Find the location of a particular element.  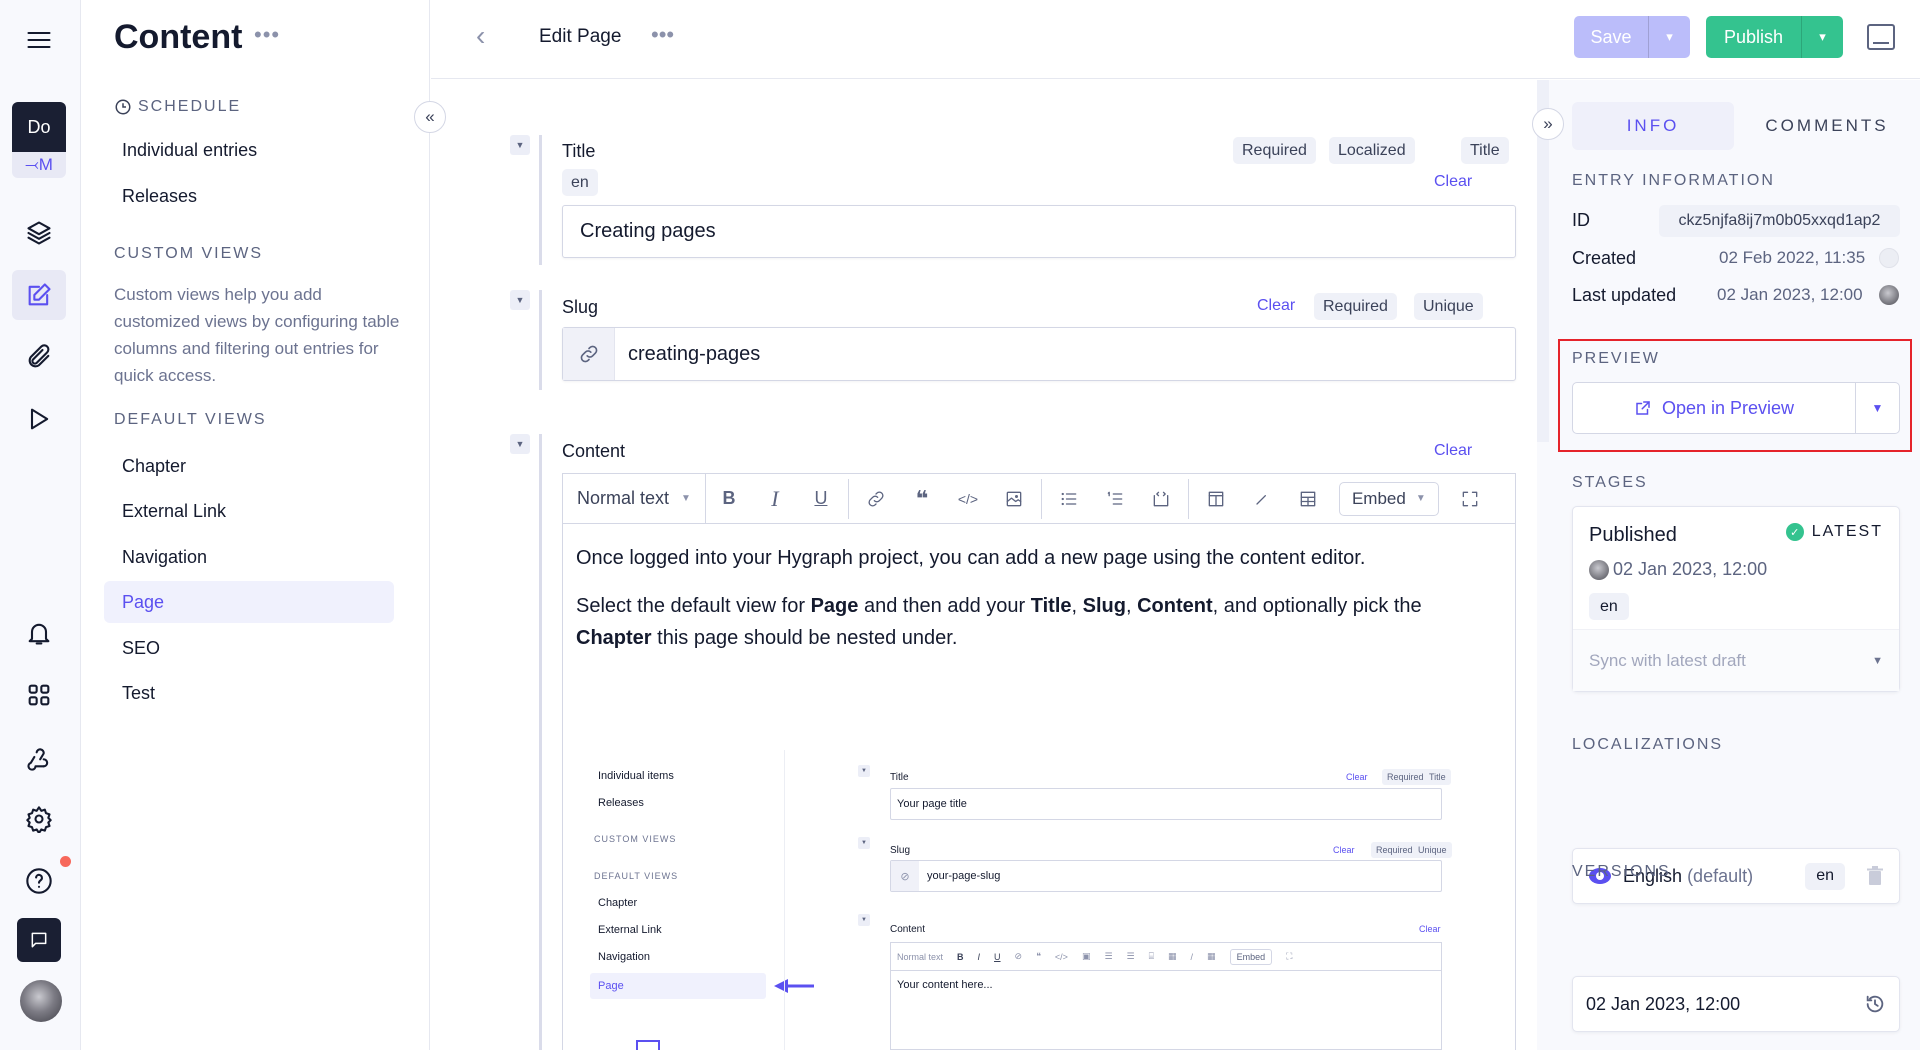

slug-tag-unique: Unique is located at coordinates (1448, 306).